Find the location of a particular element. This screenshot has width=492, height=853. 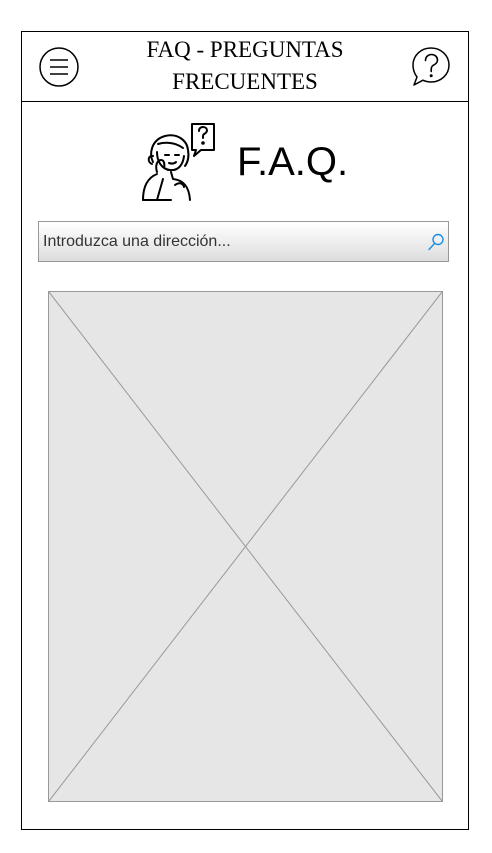

page-title-line-2: FRECUENTES is located at coordinates (245, 81).